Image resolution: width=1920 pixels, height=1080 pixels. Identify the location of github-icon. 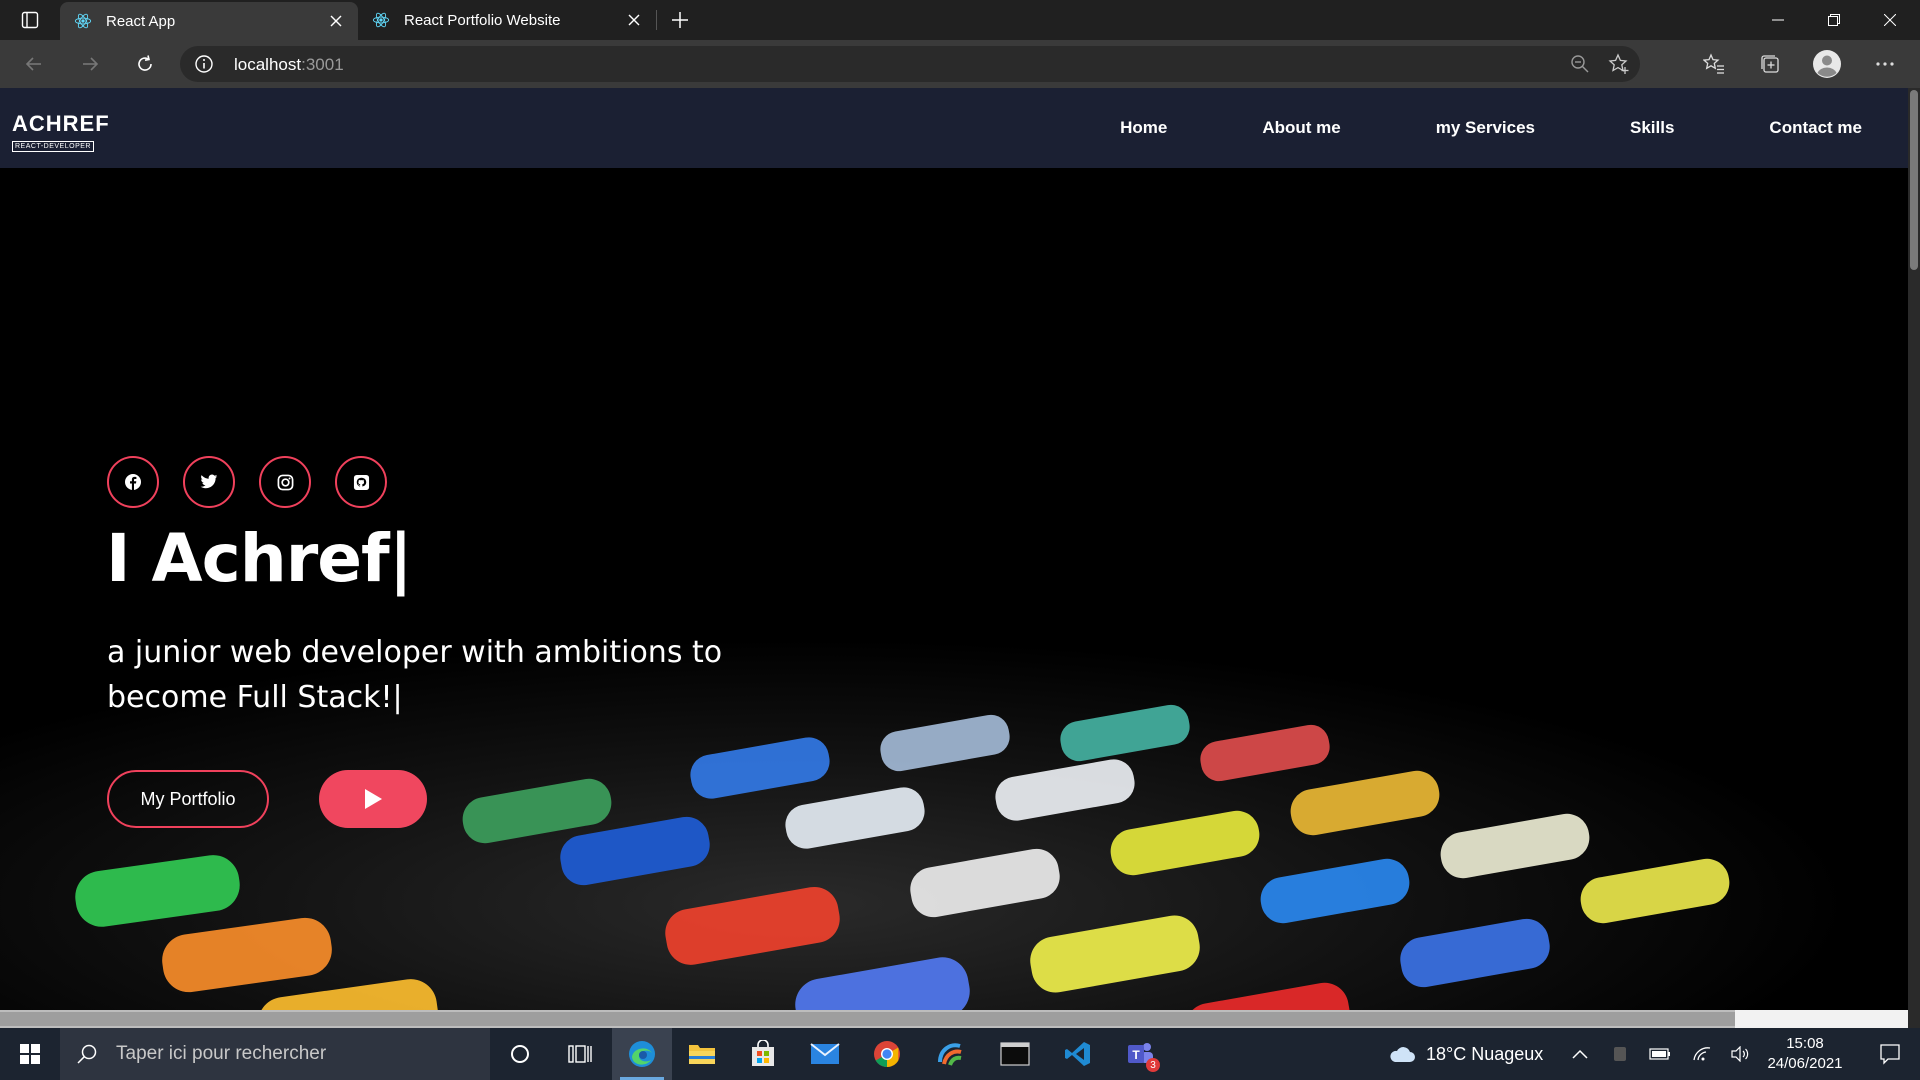
(361, 482).